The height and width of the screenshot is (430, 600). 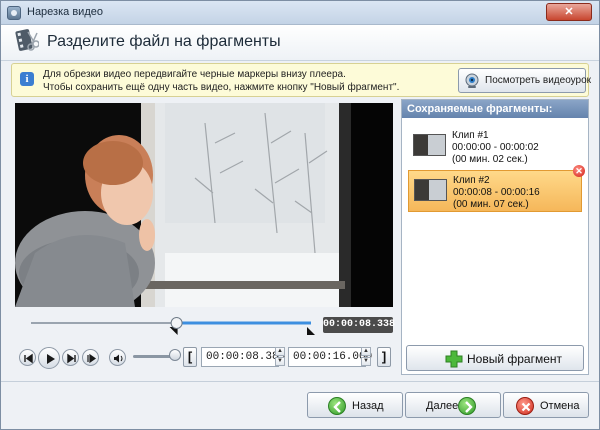 I want to click on webcam-icon, so click(x=472, y=80).